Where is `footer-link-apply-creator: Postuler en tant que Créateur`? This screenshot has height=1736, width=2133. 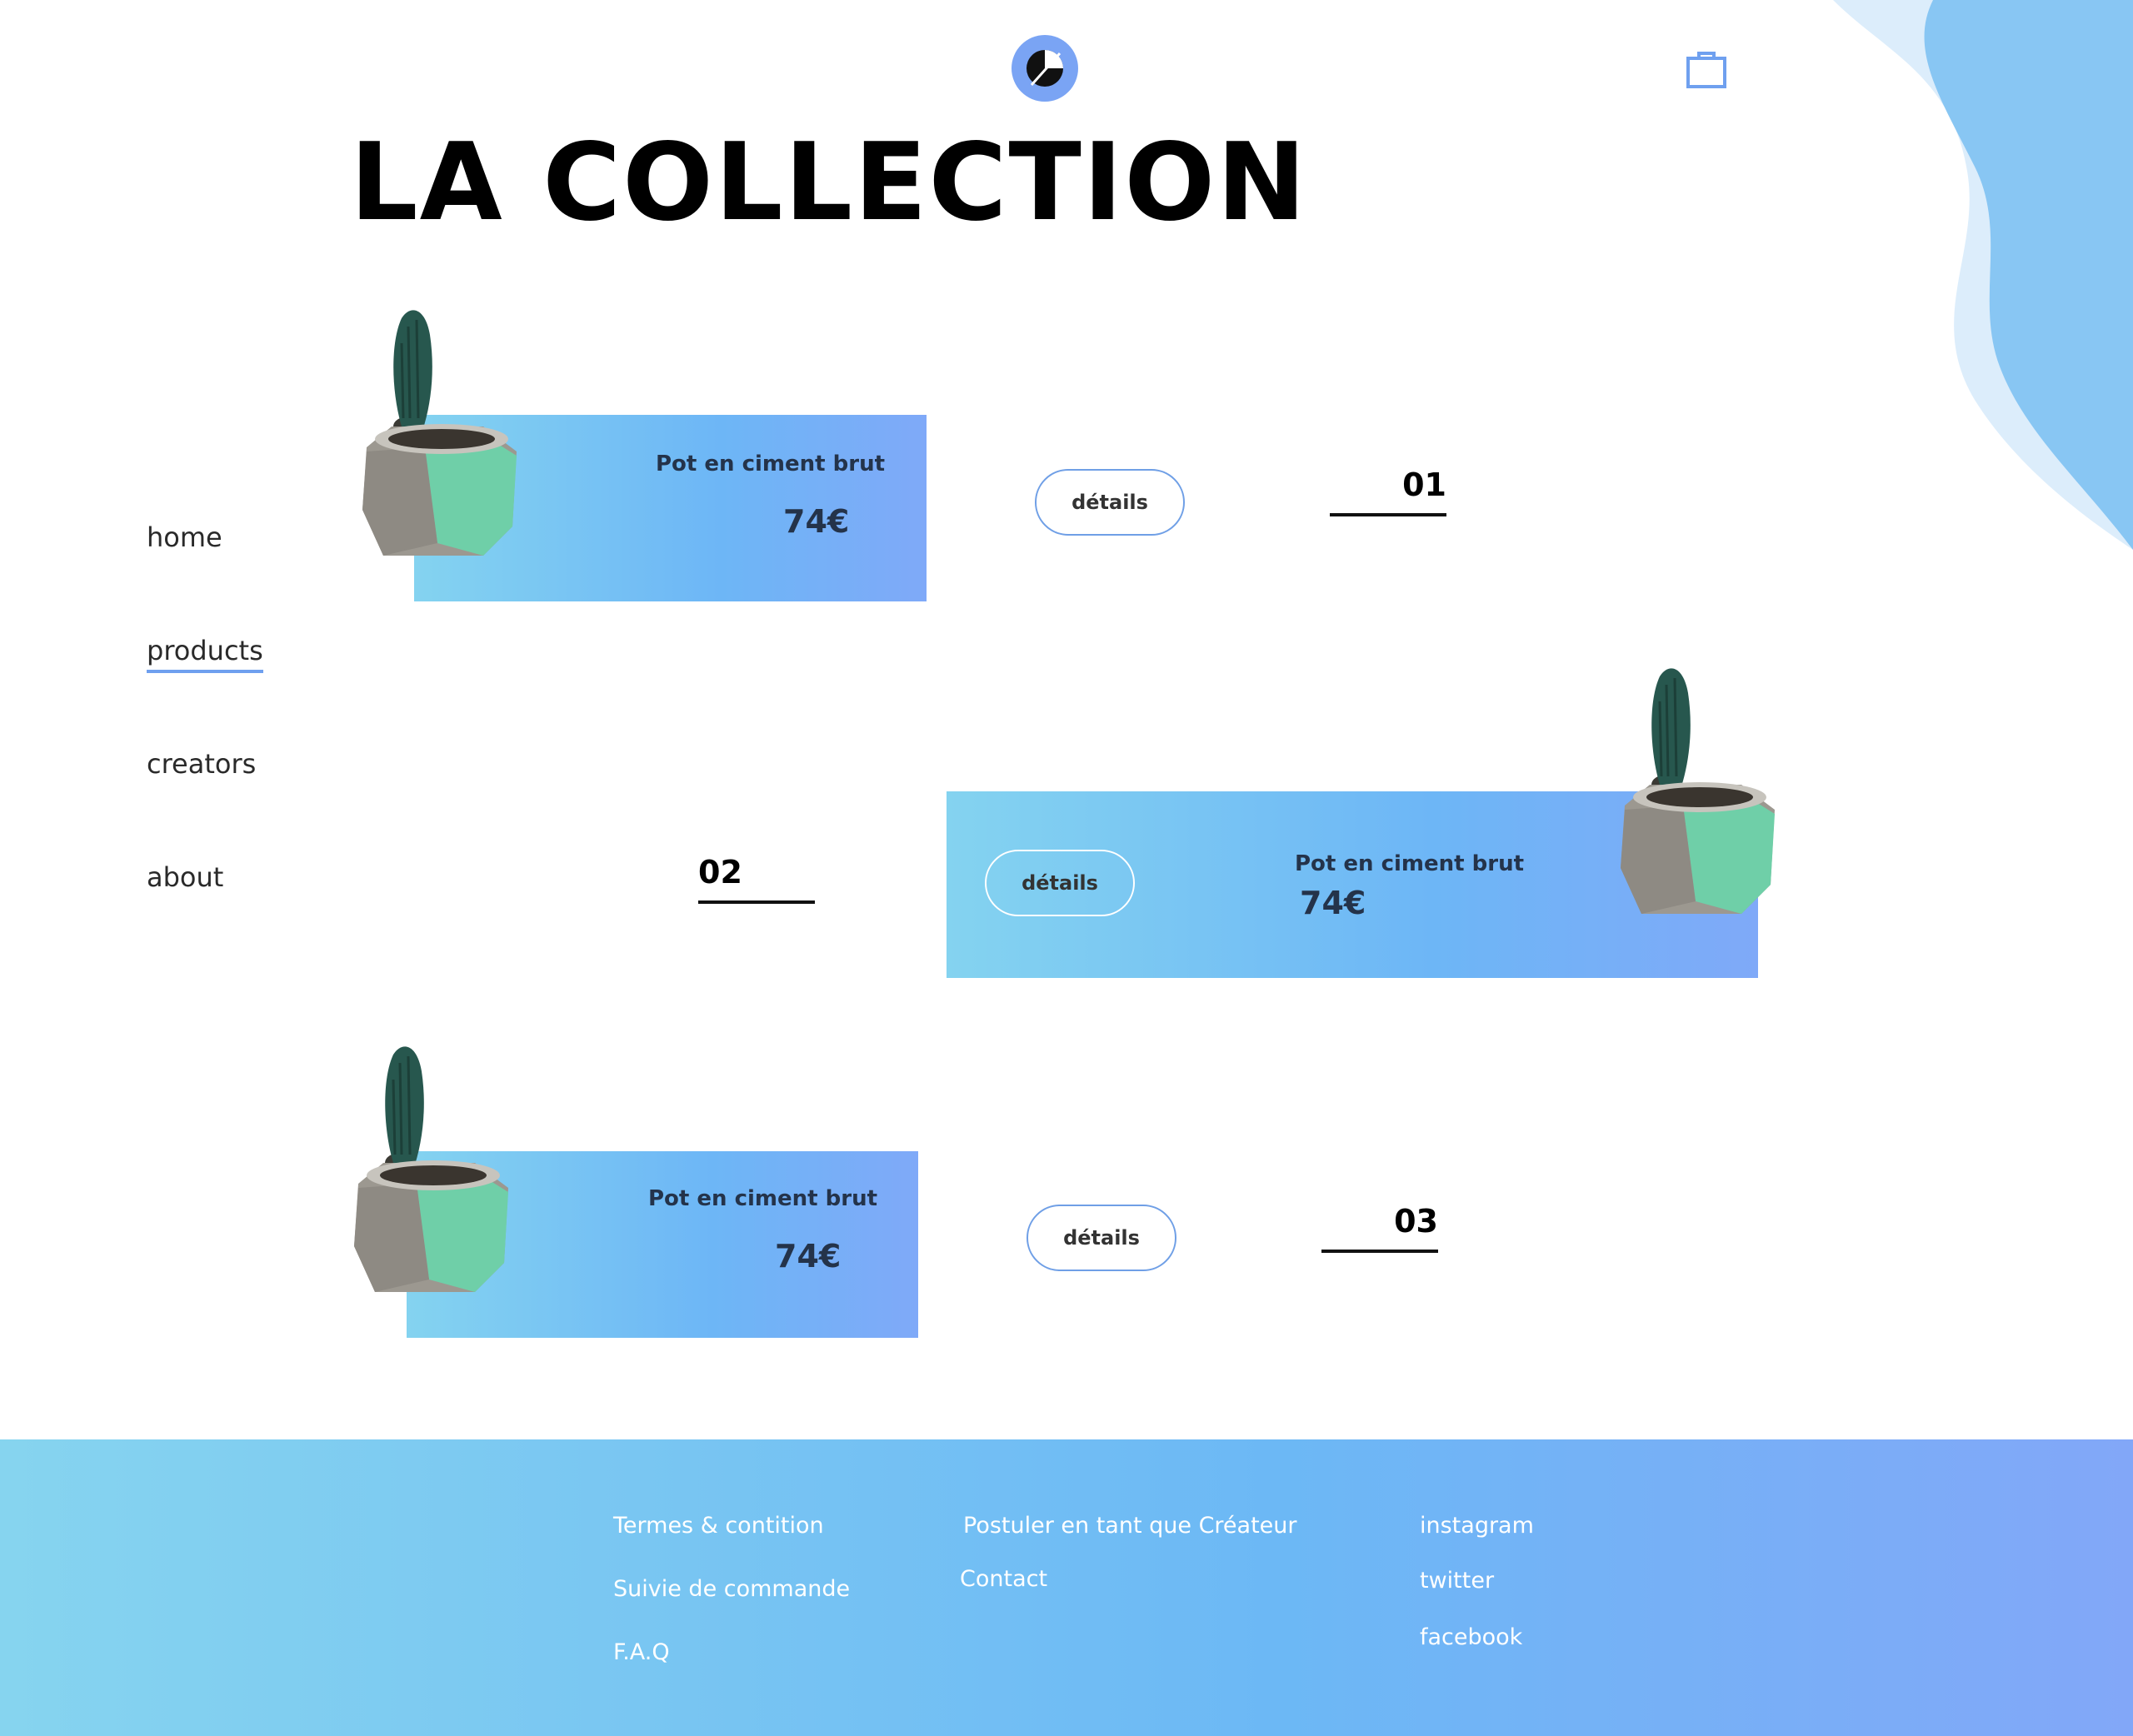
footer-link-apply-creator: Postuler en tant que Créateur is located at coordinates (1130, 1526).